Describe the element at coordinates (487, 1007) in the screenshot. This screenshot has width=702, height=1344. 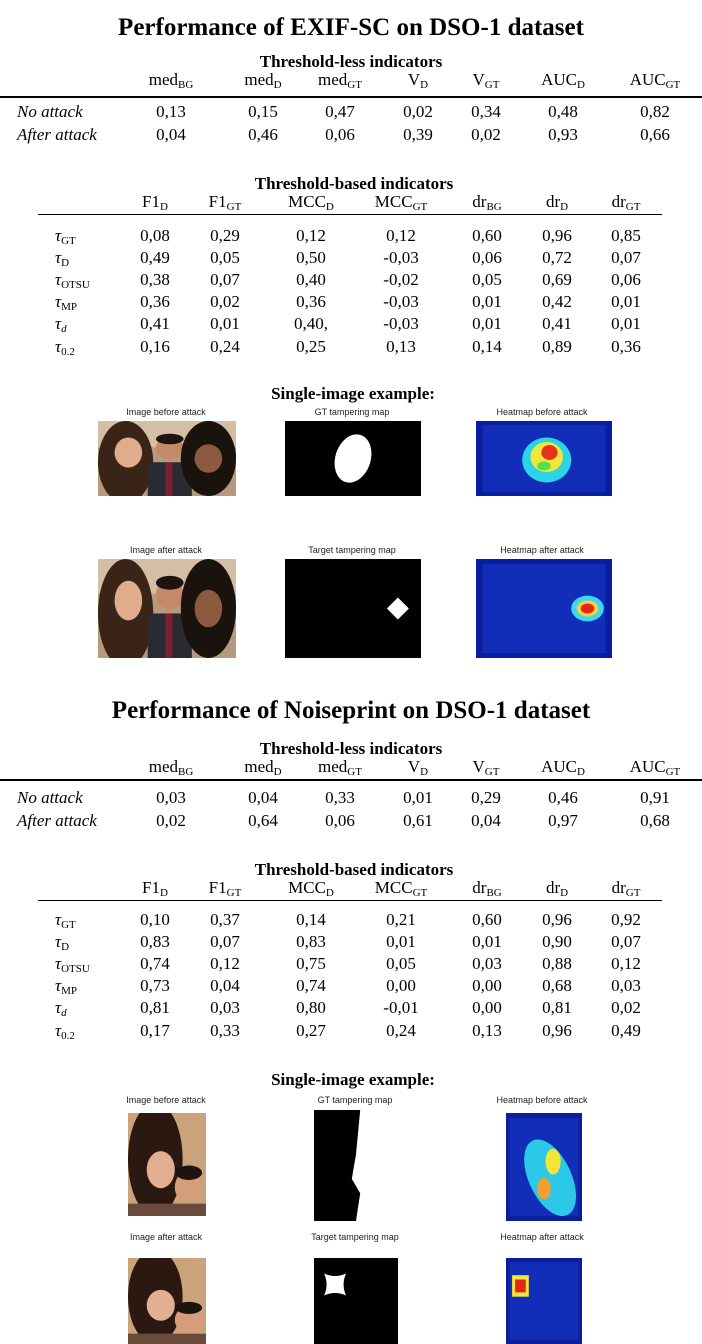
I see `table-cell: 0,00` at that location.